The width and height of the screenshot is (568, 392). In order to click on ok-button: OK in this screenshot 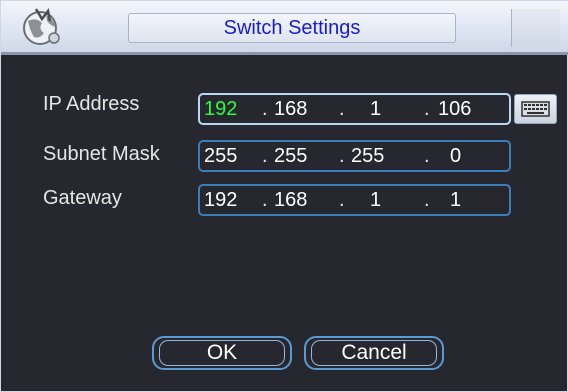, I will do `click(222, 353)`.